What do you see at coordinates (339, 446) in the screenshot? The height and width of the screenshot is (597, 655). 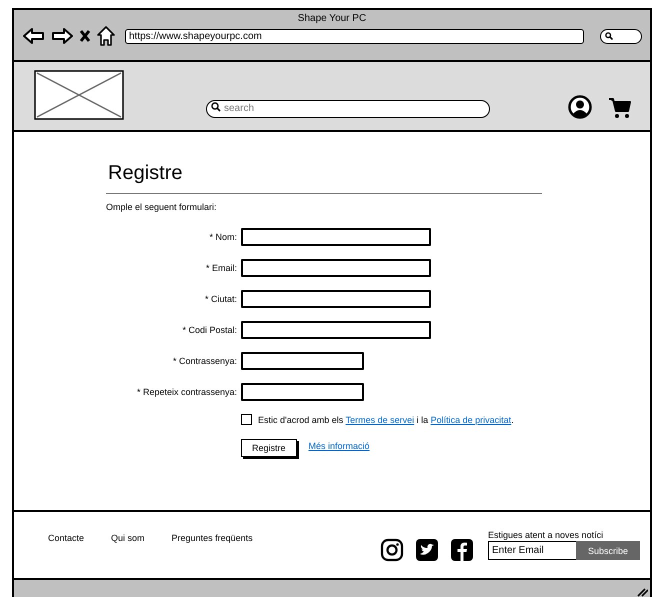 I see `more-info-link: Més informació` at bounding box center [339, 446].